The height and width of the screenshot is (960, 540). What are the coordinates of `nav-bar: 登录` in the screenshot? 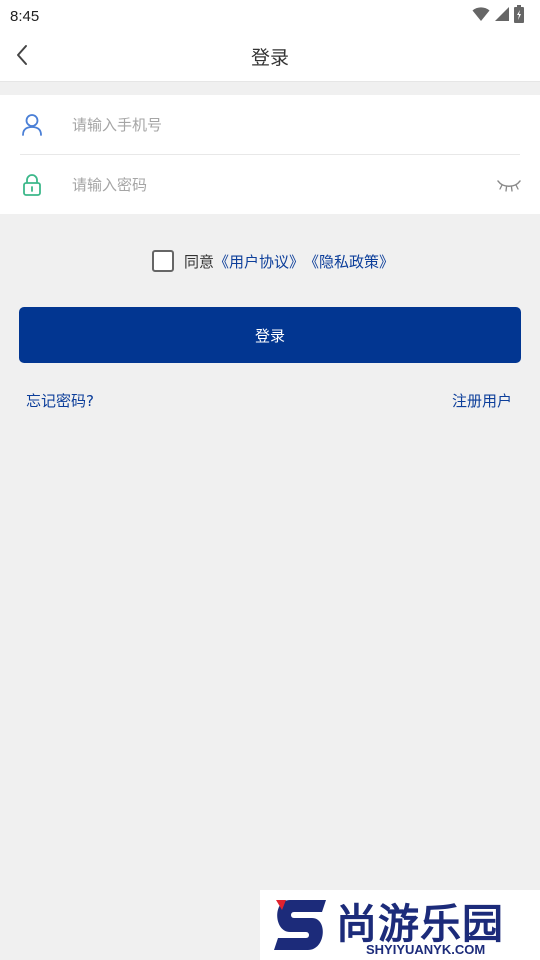 It's located at (270, 57).